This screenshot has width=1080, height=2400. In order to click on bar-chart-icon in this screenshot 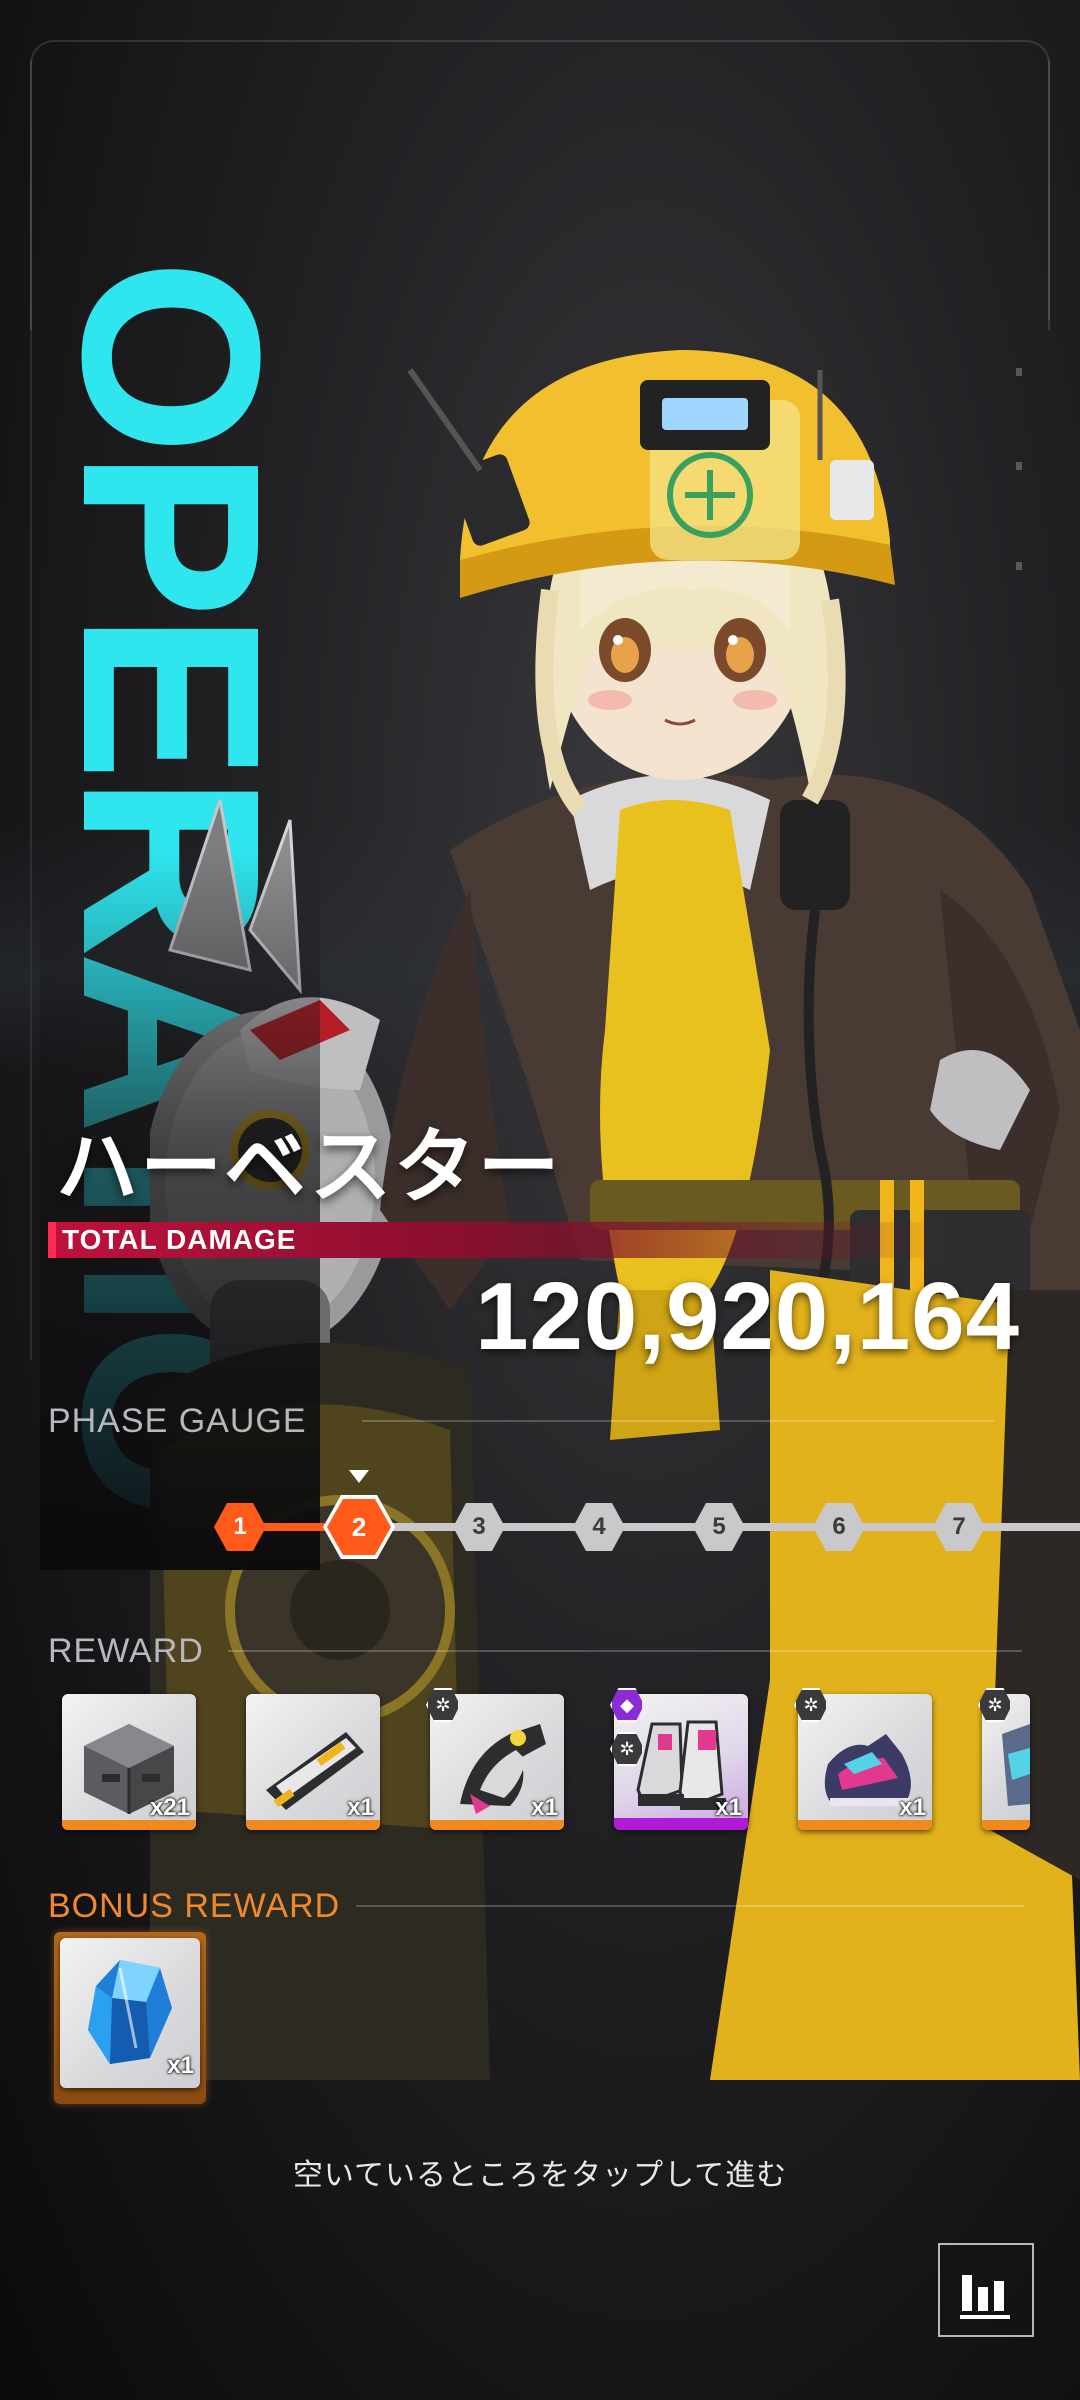, I will do `click(985, 2297)`.